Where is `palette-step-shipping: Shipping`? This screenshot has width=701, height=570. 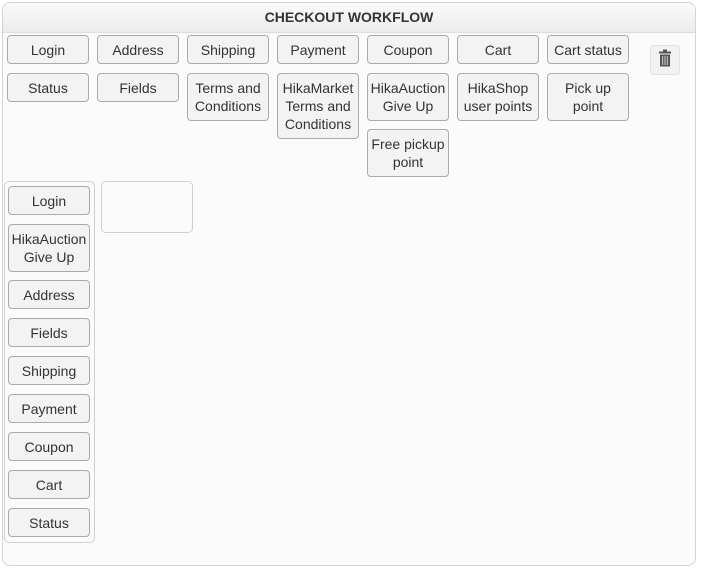 palette-step-shipping: Shipping is located at coordinates (228, 49).